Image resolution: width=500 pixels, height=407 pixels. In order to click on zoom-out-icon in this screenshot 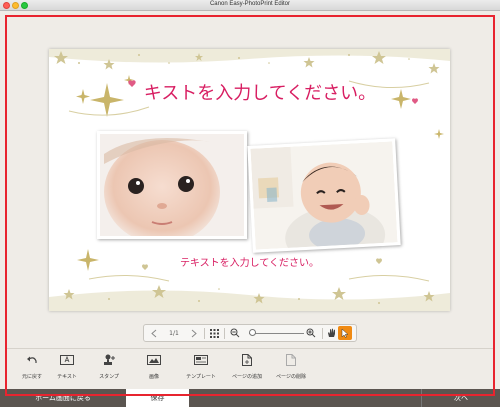, I will do `click(235, 333)`.